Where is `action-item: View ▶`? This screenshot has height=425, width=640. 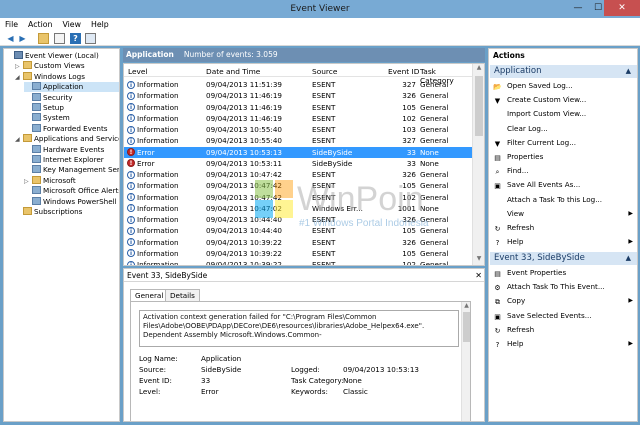
action-item: View ▶ is located at coordinates (563, 214).